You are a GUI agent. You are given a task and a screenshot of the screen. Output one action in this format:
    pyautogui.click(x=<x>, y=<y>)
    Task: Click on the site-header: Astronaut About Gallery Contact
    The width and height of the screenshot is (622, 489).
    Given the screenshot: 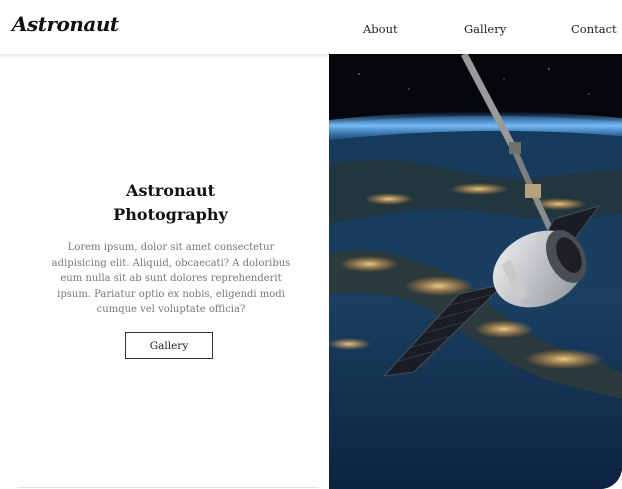 What is the action you would take?
    pyautogui.click(x=311, y=27)
    